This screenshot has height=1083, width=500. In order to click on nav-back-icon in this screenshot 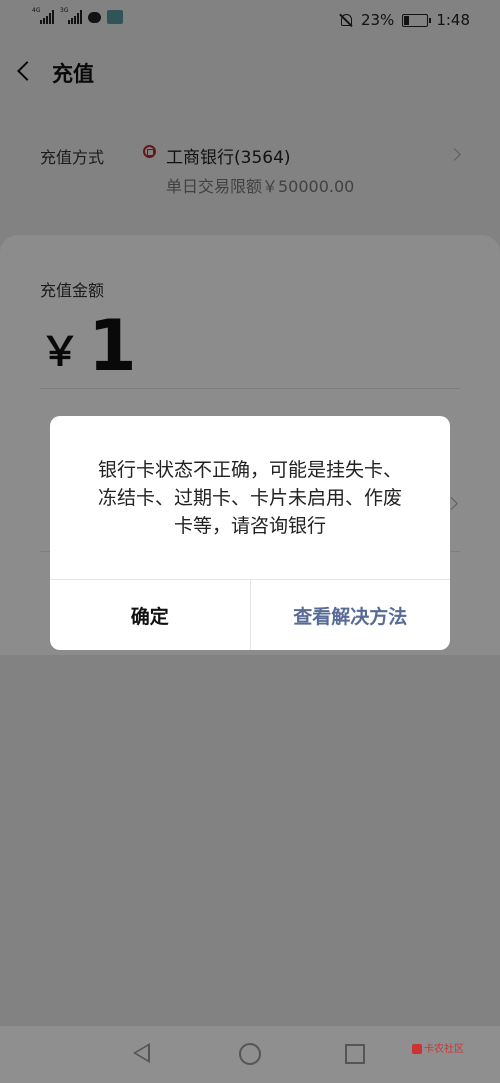, I will do `click(141, 1053)`.